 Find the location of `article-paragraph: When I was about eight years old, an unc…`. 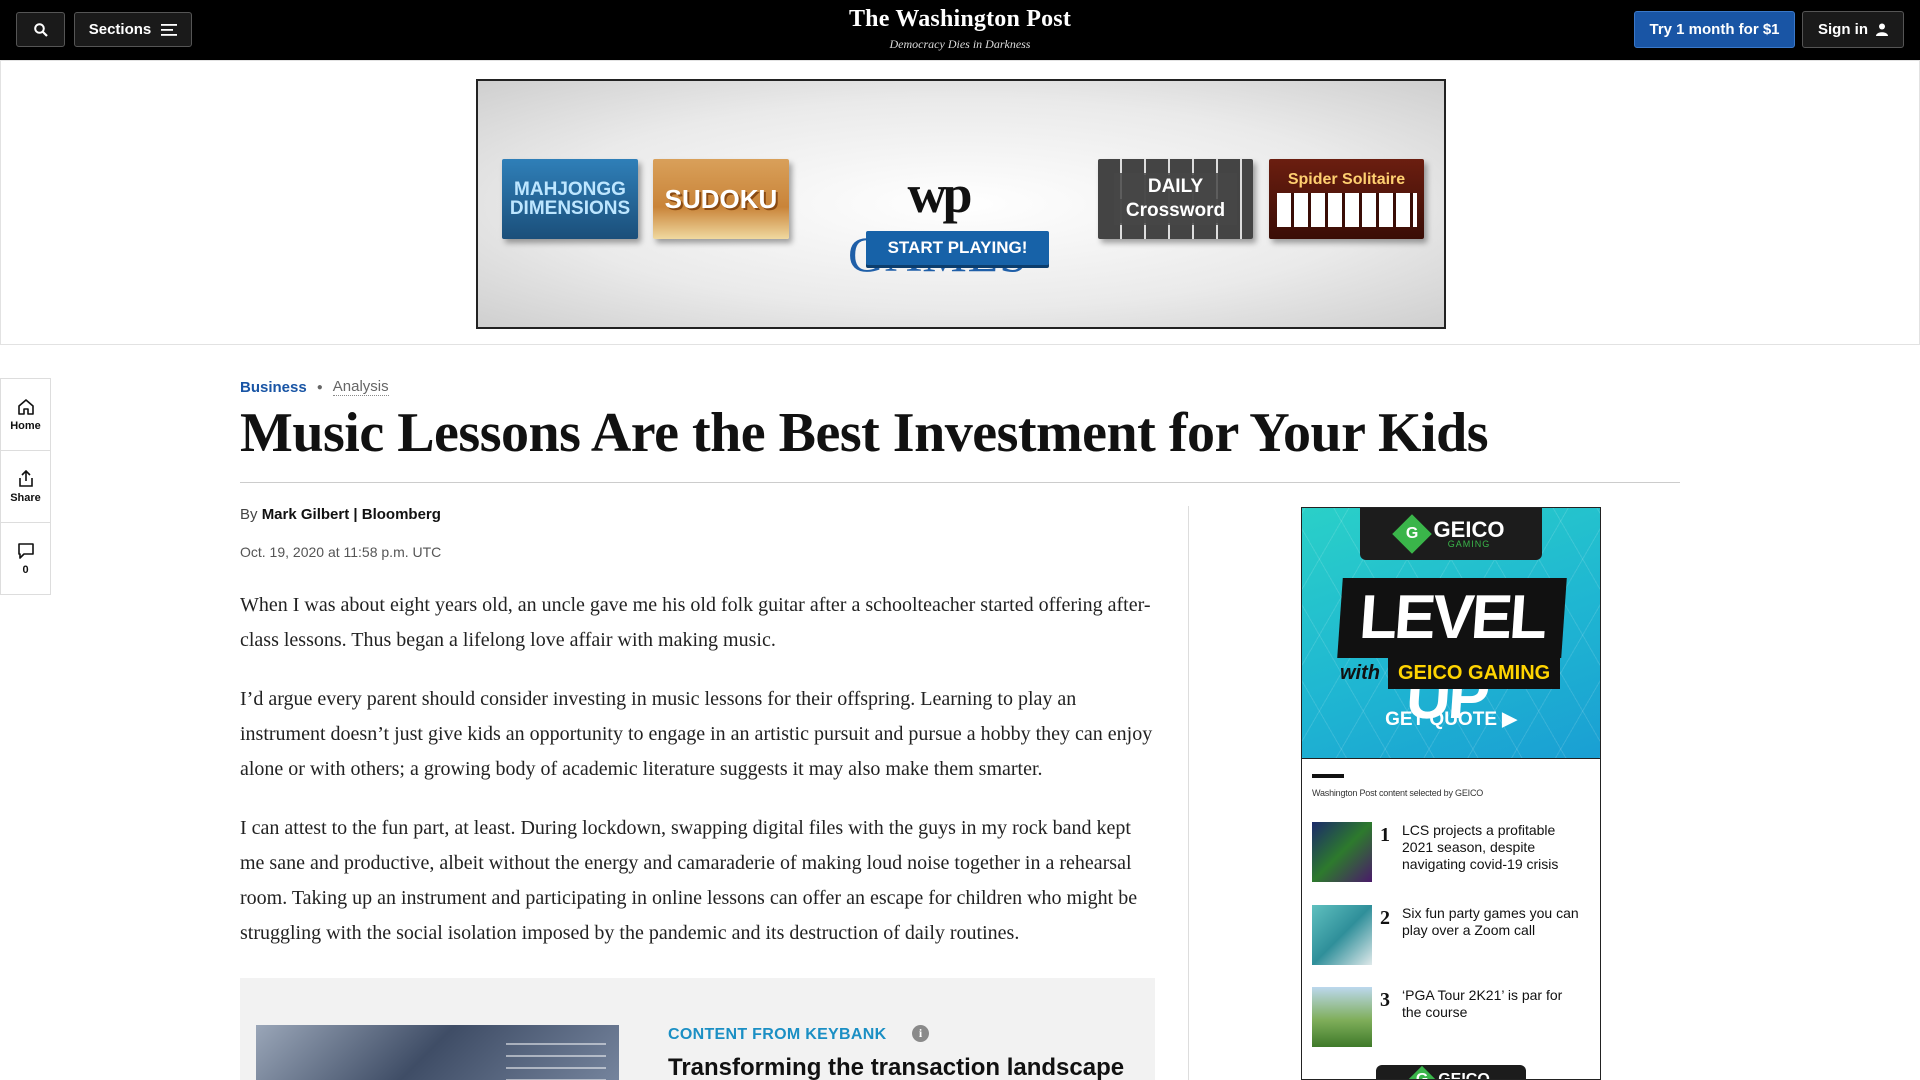

article-paragraph: When I was about eight years old, an unc… is located at coordinates (695, 622).